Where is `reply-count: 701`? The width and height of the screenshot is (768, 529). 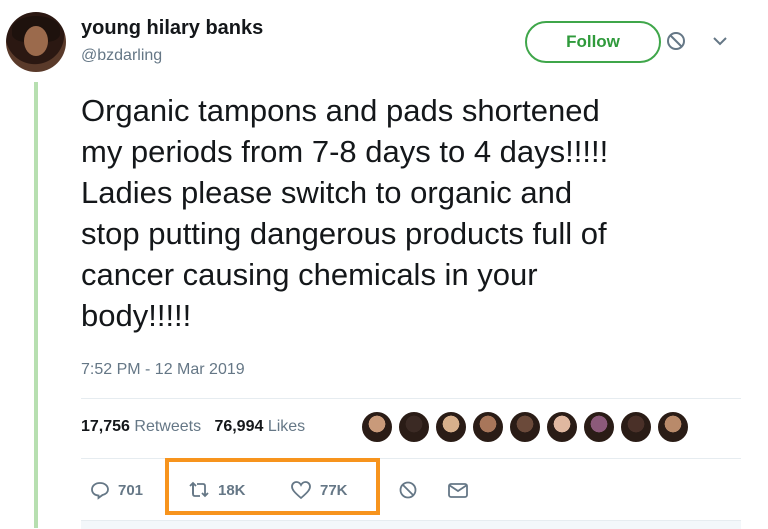 reply-count: 701 is located at coordinates (131, 490).